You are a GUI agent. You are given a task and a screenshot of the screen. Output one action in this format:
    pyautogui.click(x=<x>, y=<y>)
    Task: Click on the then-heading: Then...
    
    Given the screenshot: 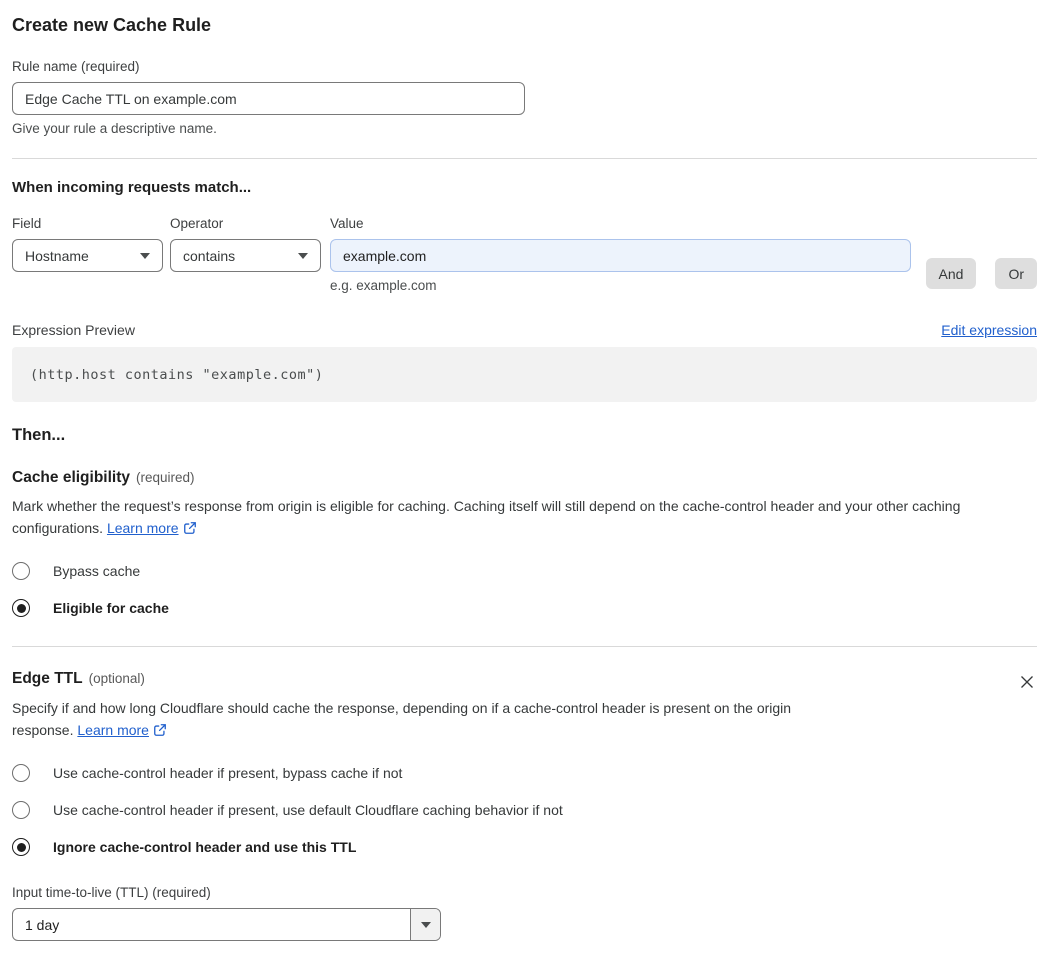 What is the action you would take?
    pyautogui.click(x=39, y=435)
    